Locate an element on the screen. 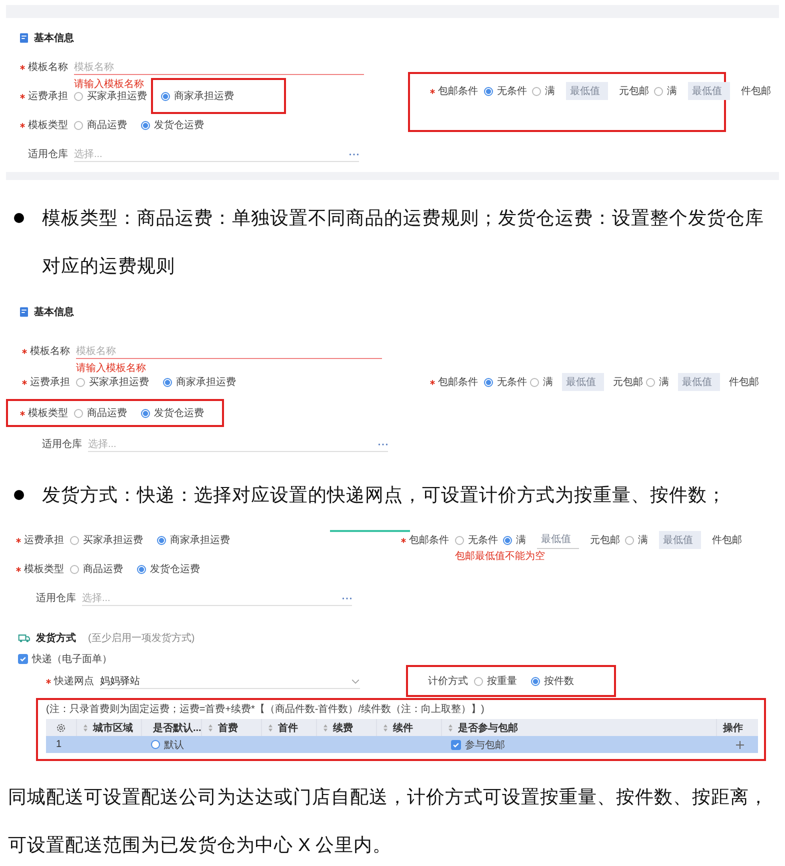  column-label: 操作 is located at coordinates (733, 728).